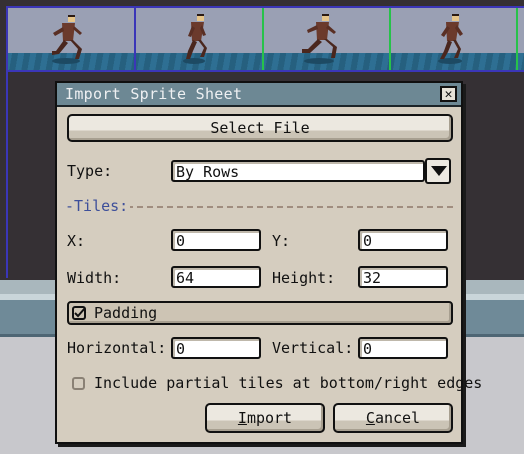 The width and height of the screenshot is (524, 454). Describe the element at coordinates (94, 278) in the screenshot. I see `width-label: Width:` at that location.